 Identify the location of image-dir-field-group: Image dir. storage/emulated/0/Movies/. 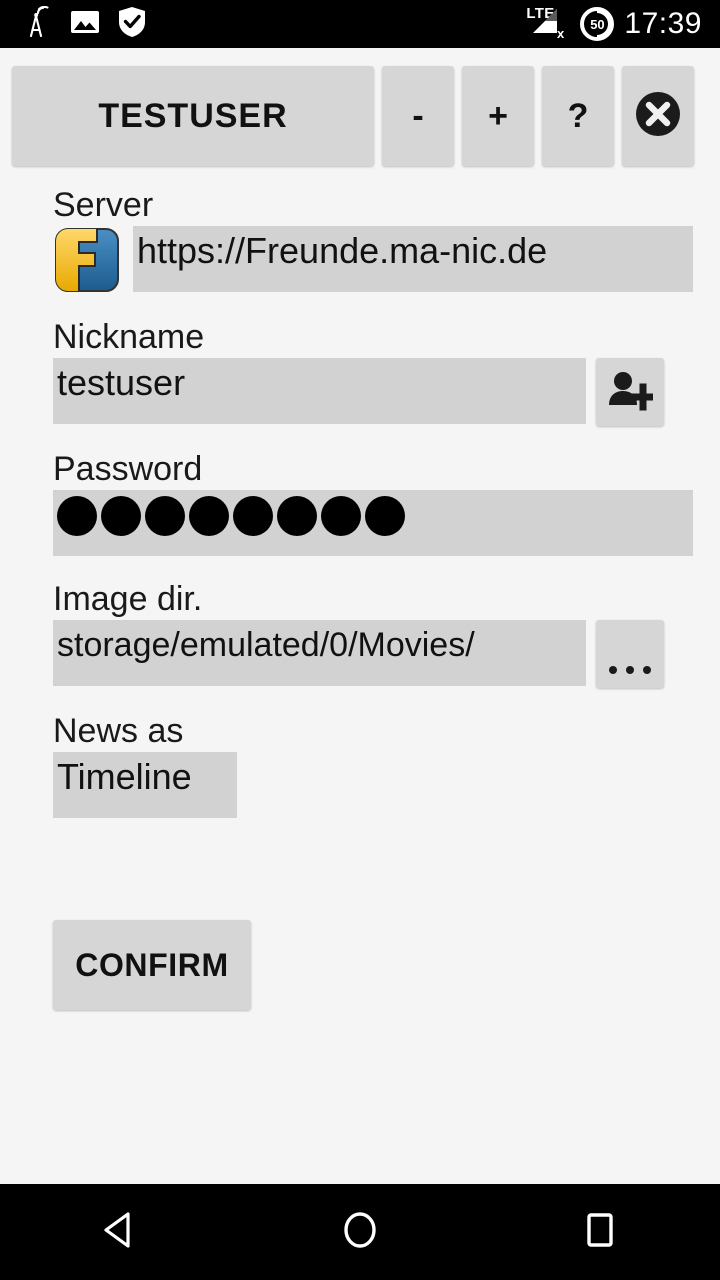
(360, 633).